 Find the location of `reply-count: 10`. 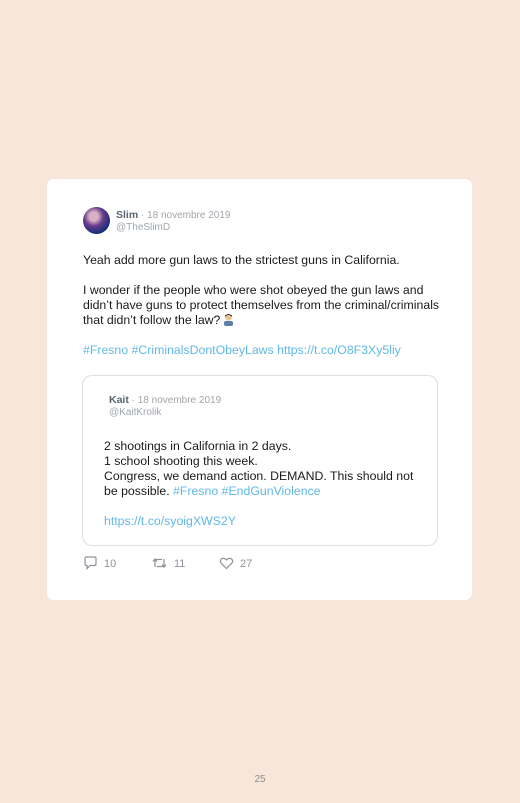

reply-count: 10 is located at coordinates (110, 564).